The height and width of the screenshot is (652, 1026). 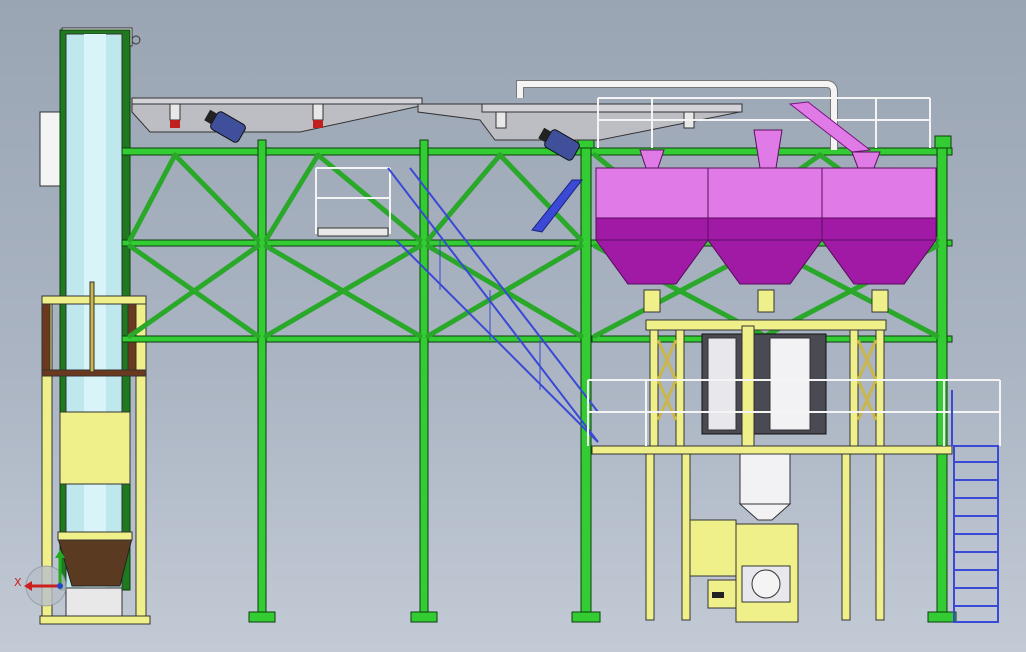 What do you see at coordinates (765, 487) in the screenshot?
I see `bagging-spout` at bounding box center [765, 487].